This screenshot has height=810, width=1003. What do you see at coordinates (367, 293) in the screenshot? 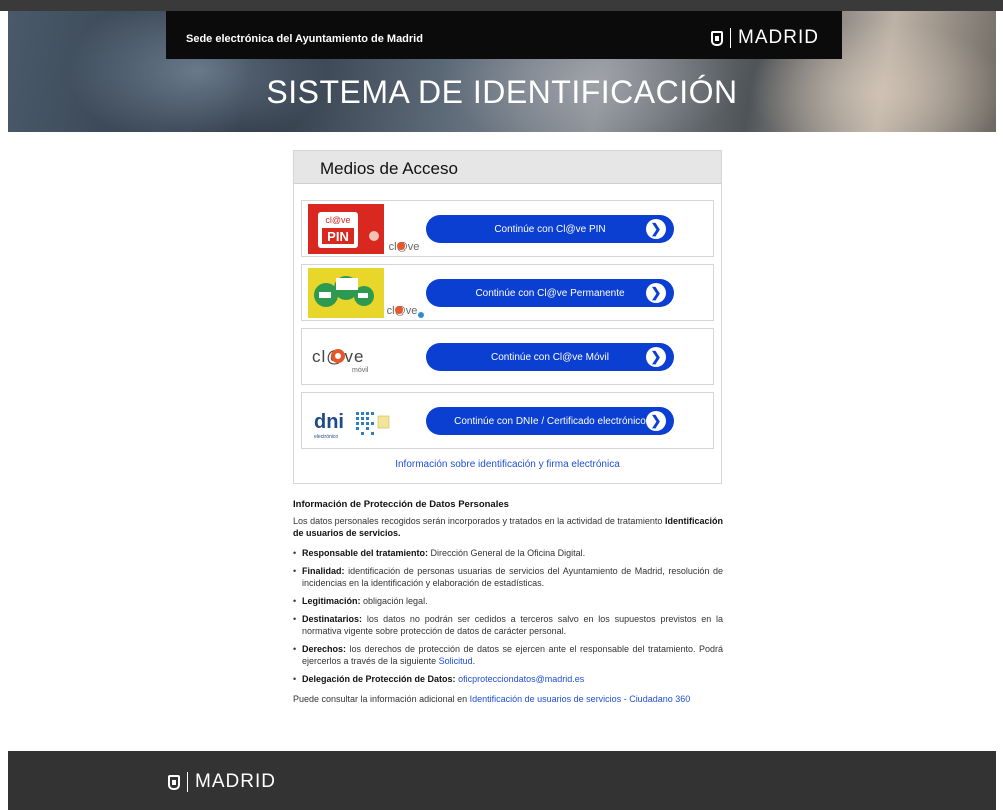
I see `clave-permanente-logo: cl@ve` at bounding box center [367, 293].